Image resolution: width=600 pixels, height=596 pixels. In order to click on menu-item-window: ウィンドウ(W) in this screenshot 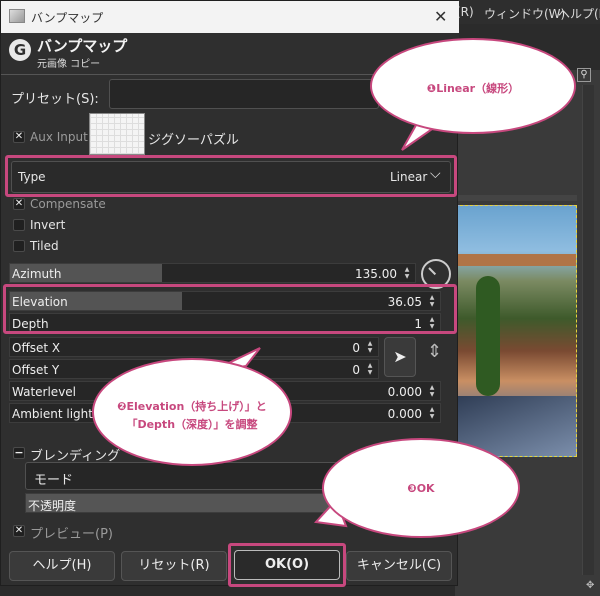, I will do `click(524, 13)`.